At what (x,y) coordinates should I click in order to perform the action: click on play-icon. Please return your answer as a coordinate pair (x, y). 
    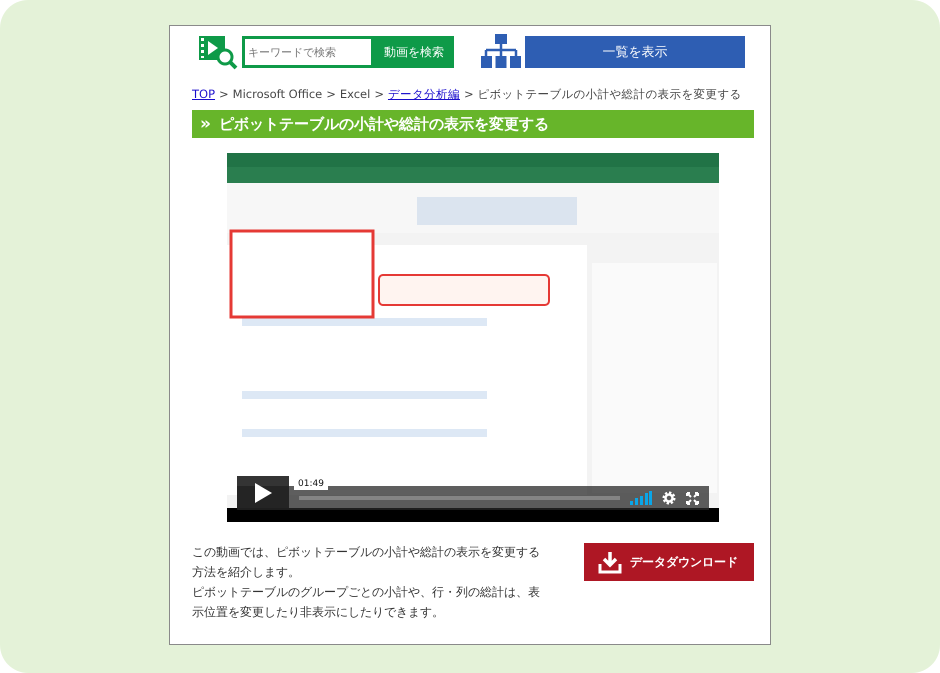
    Looking at the image, I should click on (263, 493).